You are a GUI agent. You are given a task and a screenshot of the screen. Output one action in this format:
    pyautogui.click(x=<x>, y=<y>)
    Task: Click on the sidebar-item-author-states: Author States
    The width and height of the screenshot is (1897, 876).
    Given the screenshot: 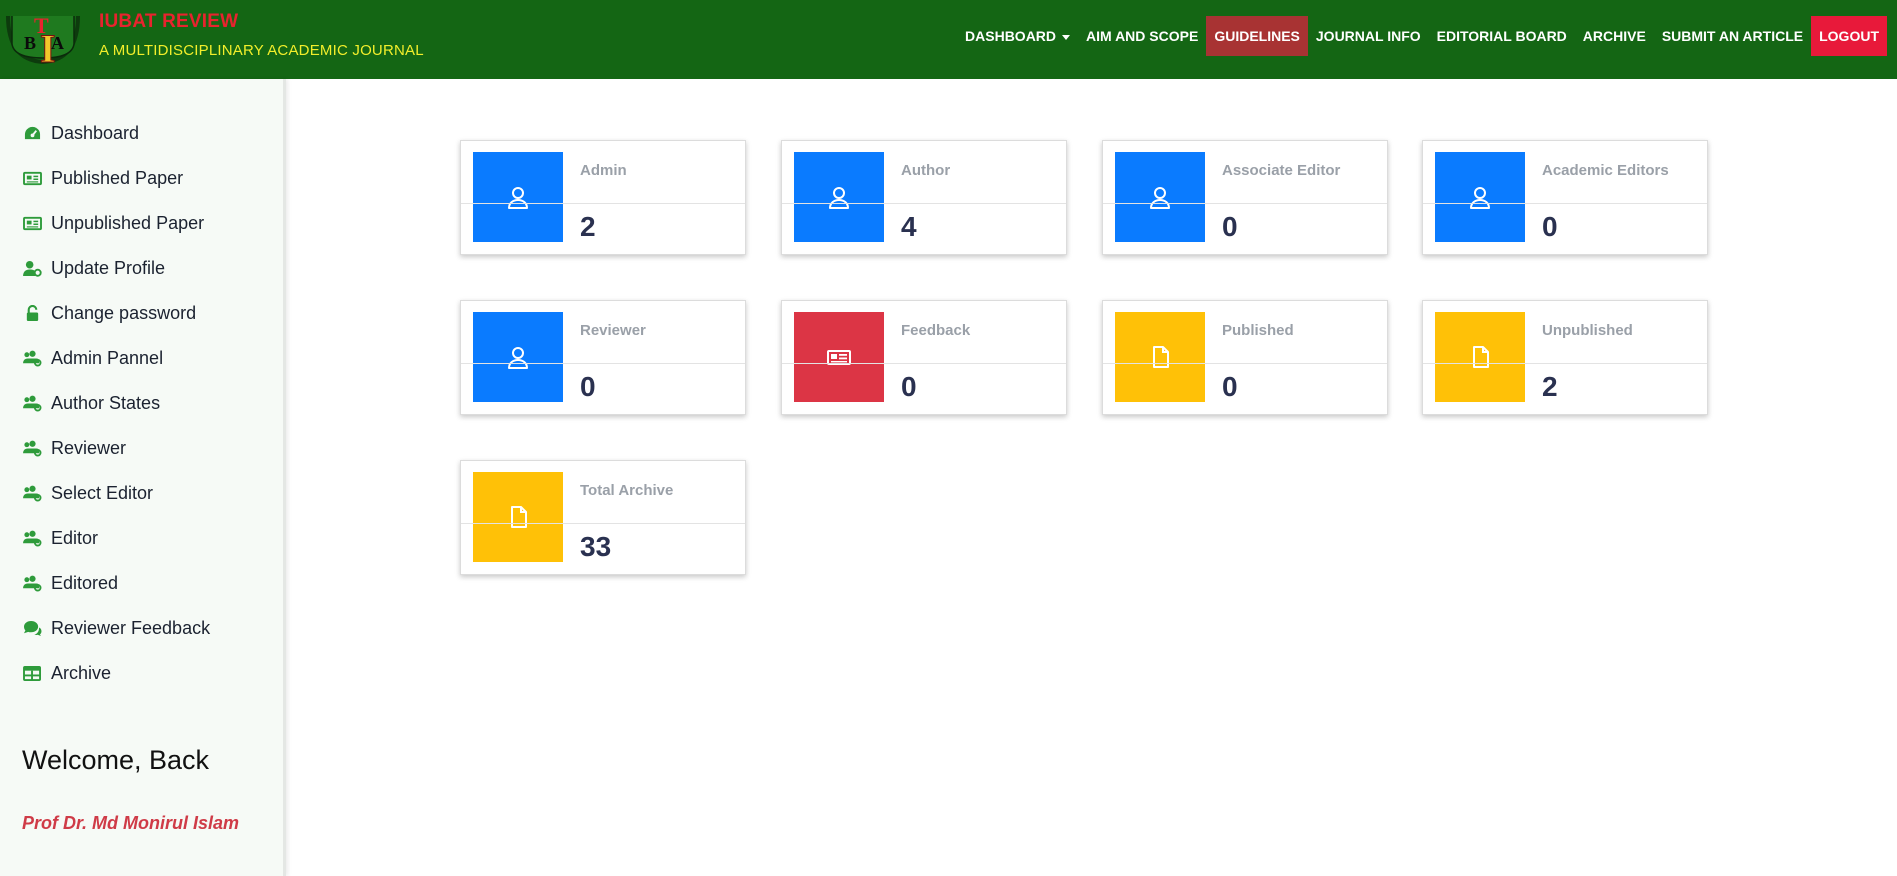 What is the action you would take?
    pyautogui.click(x=116, y=403)
    